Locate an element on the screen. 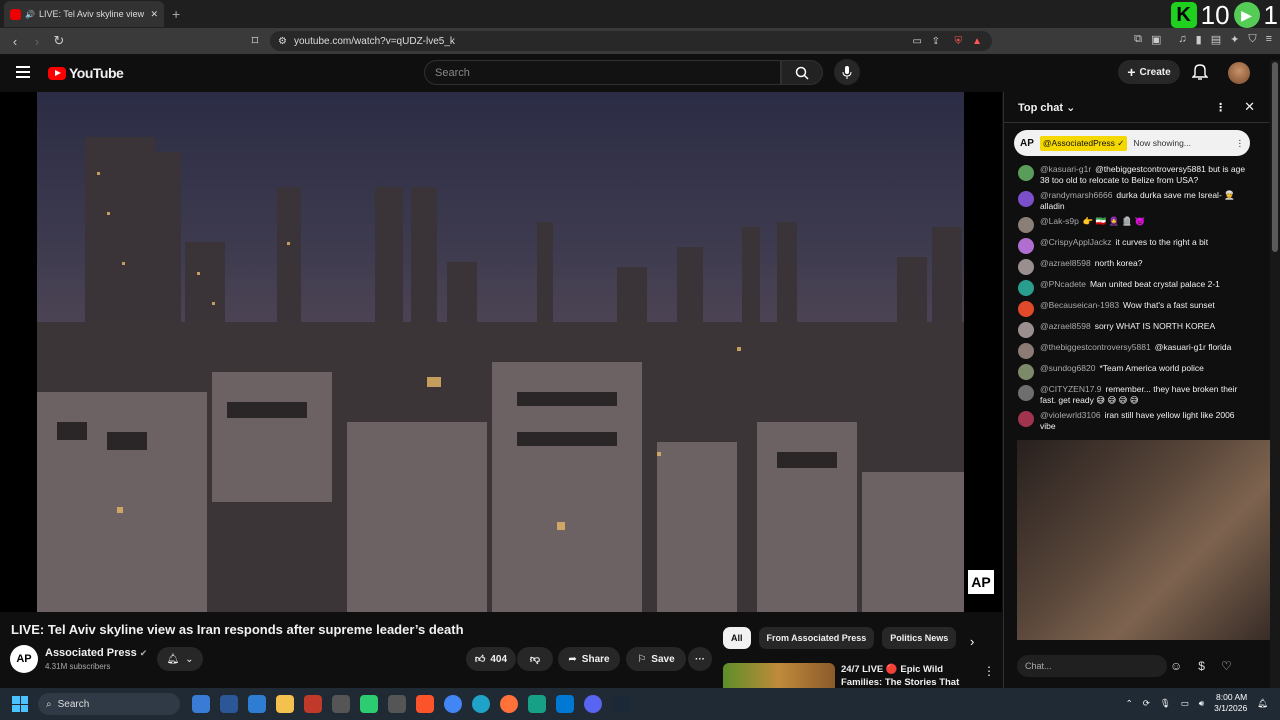 The image size is (1280, 720). heart-icon: ♡ is located at coordinates (1226, 666).